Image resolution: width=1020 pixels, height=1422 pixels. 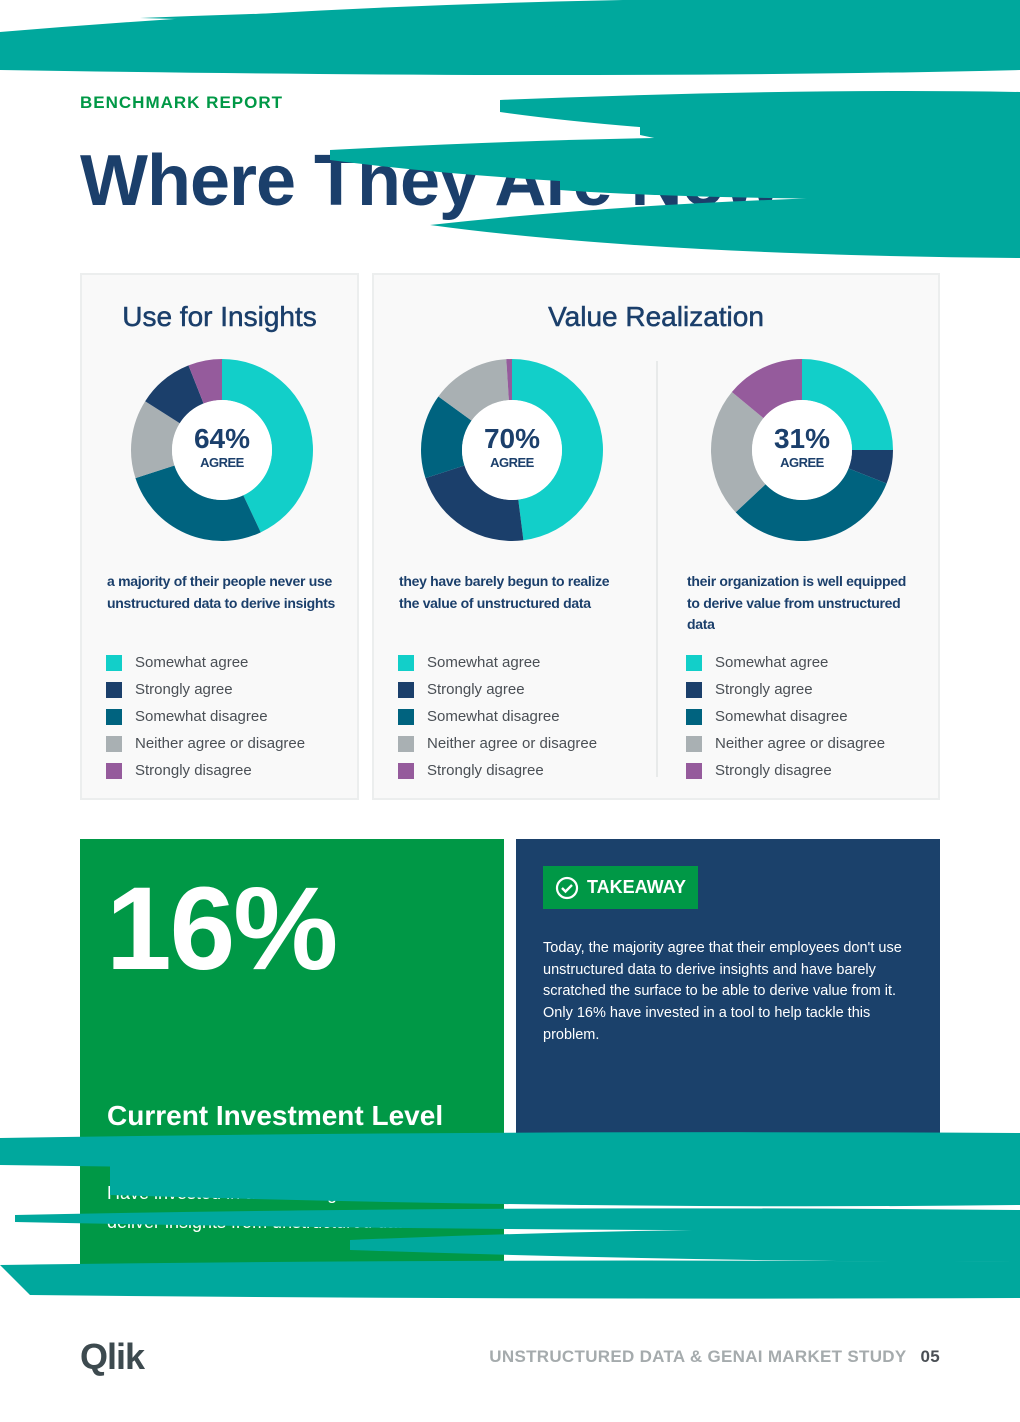 What do you see at coordinates (930, 1356) in the screenshot?
I see `page-number: 05` at bounding box center [930, 1356].